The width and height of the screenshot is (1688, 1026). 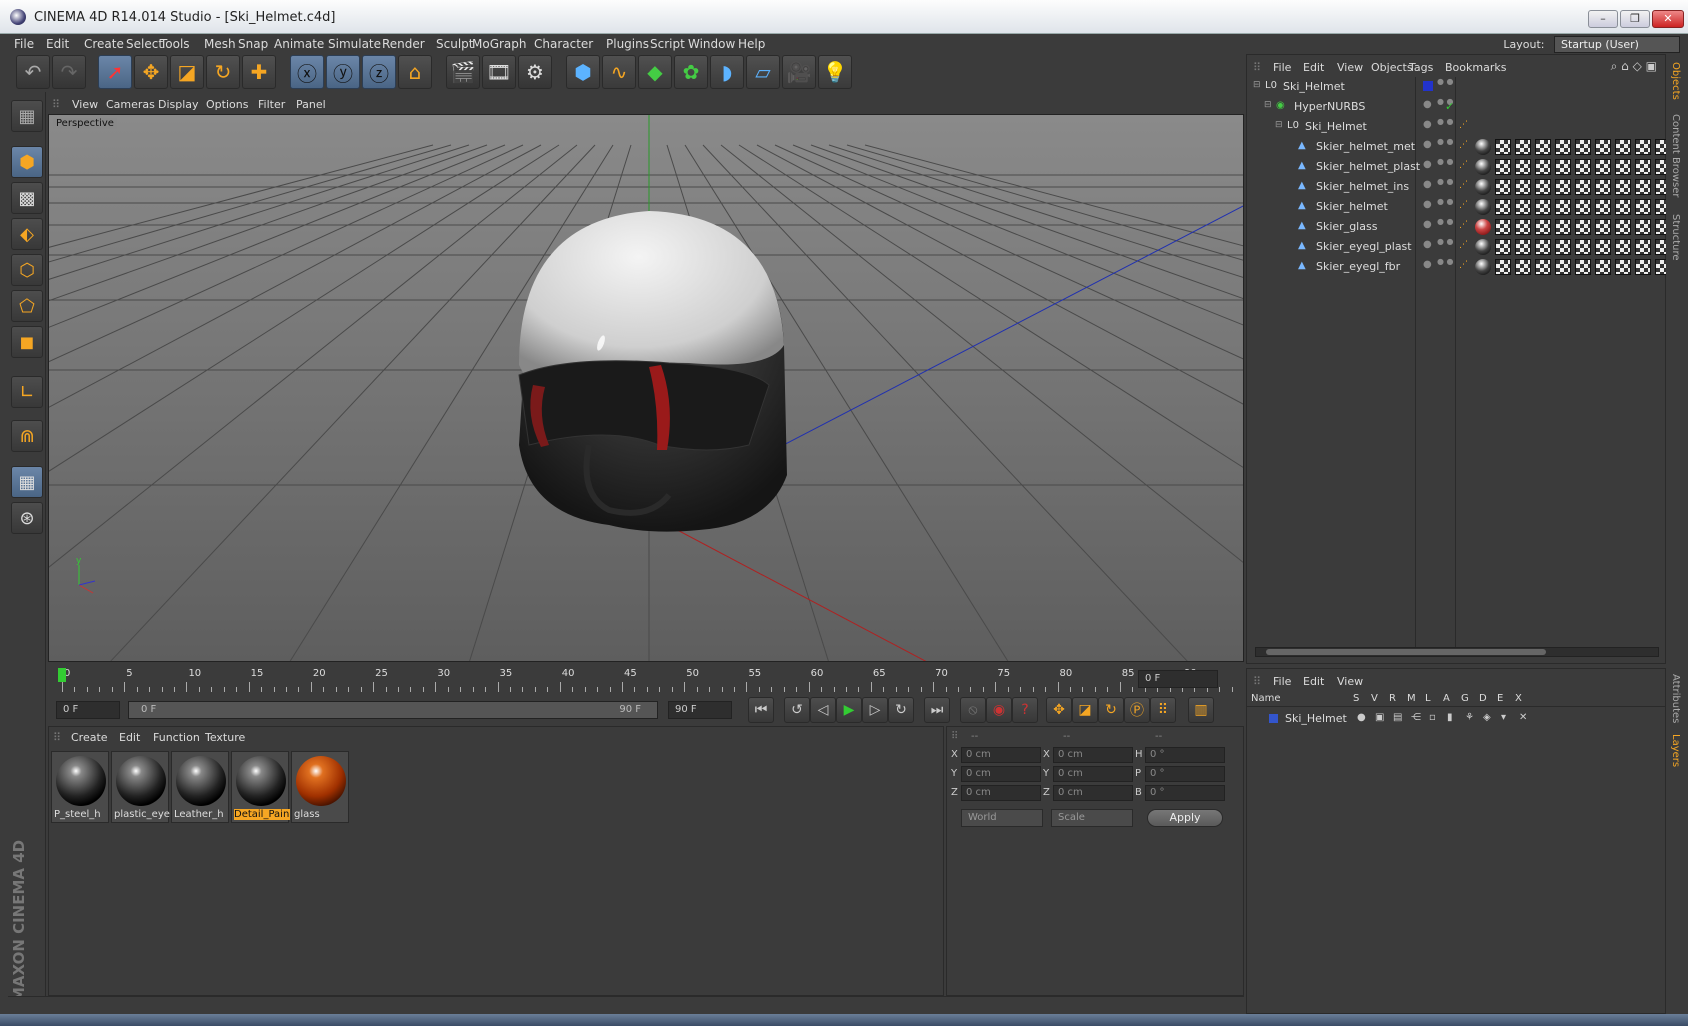 I want to click on menu-snap: Snap, so click(x=253, y=44).